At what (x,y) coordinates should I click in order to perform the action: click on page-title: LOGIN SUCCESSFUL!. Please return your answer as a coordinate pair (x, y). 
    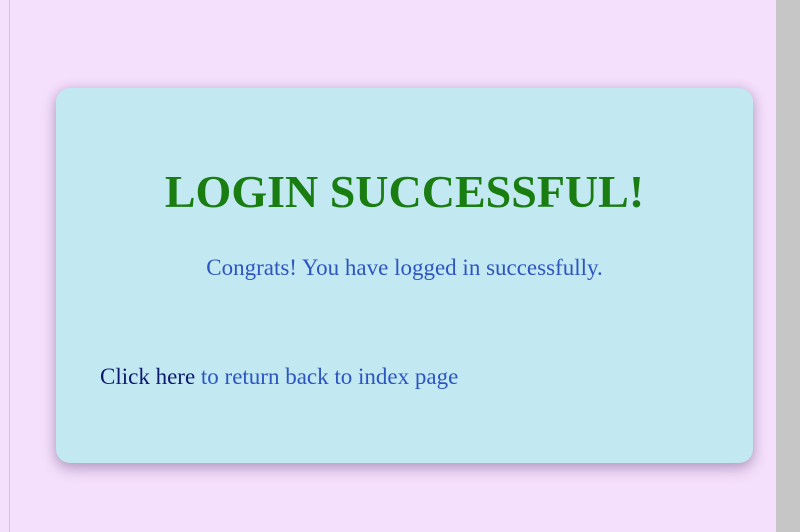
    Looking at the image, I should click on (404, 191).